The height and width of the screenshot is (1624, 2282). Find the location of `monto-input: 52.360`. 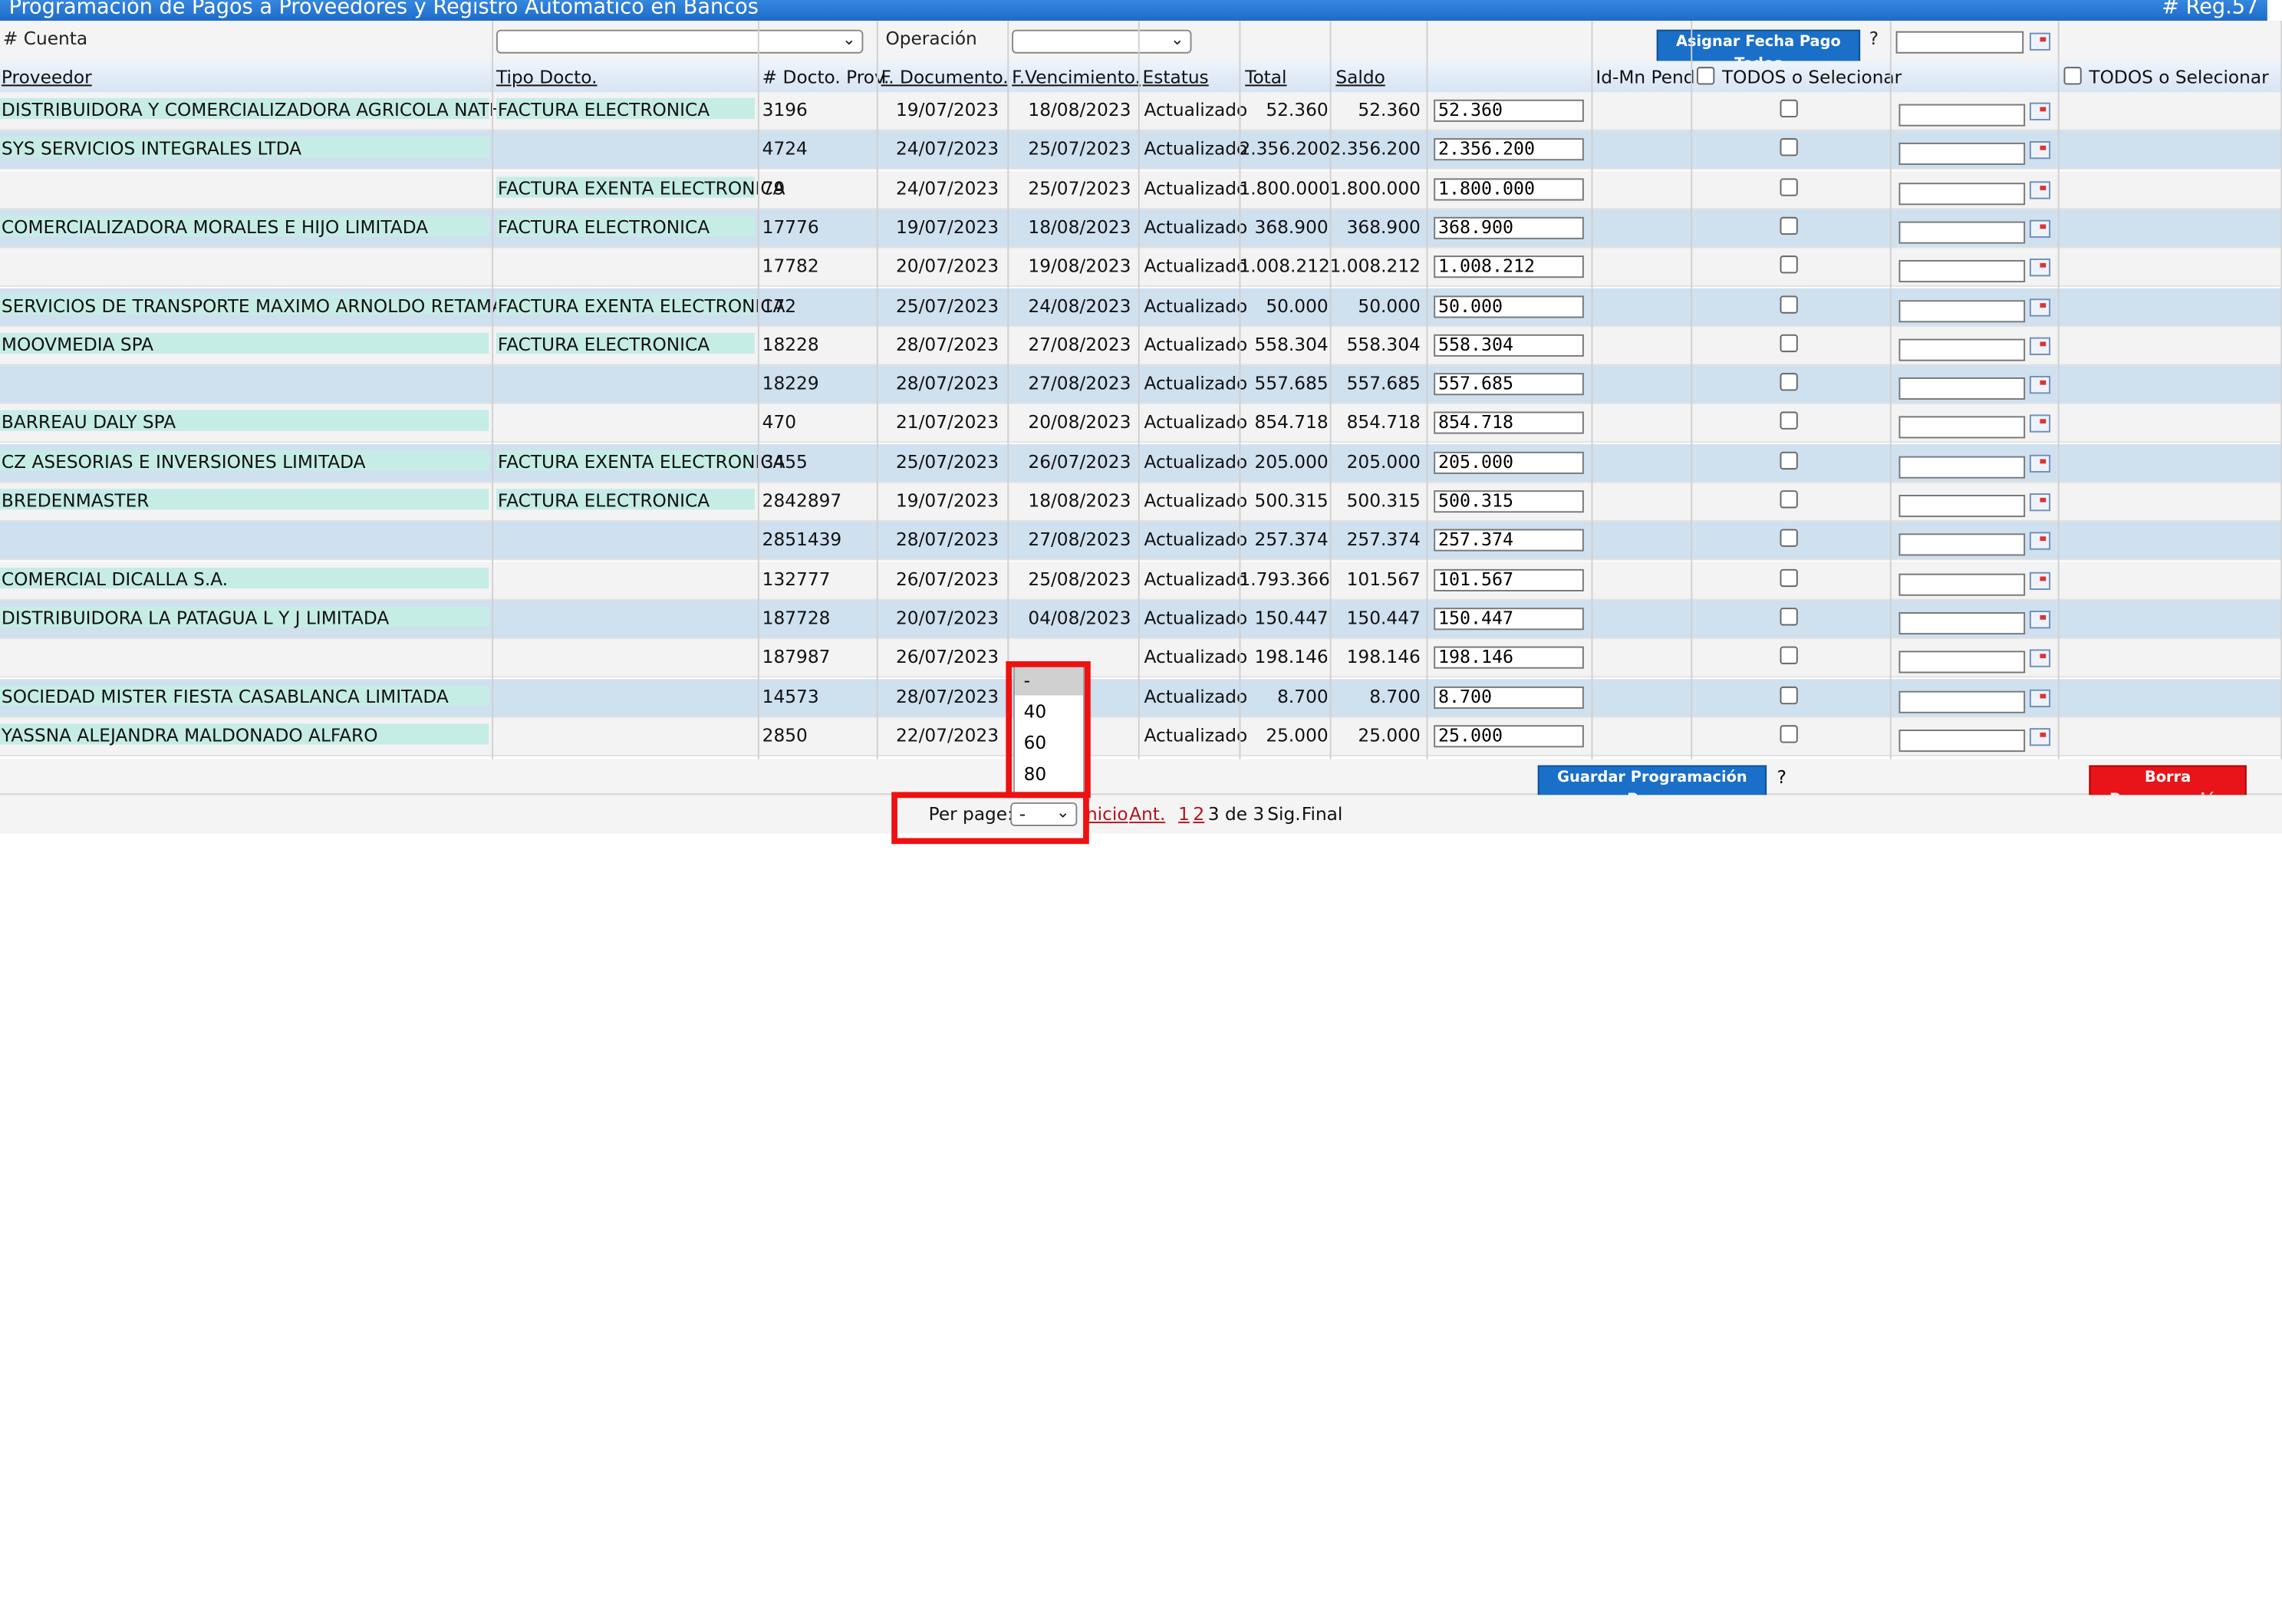

monto-input: 52.360 is located at coordinates (1509, 110).